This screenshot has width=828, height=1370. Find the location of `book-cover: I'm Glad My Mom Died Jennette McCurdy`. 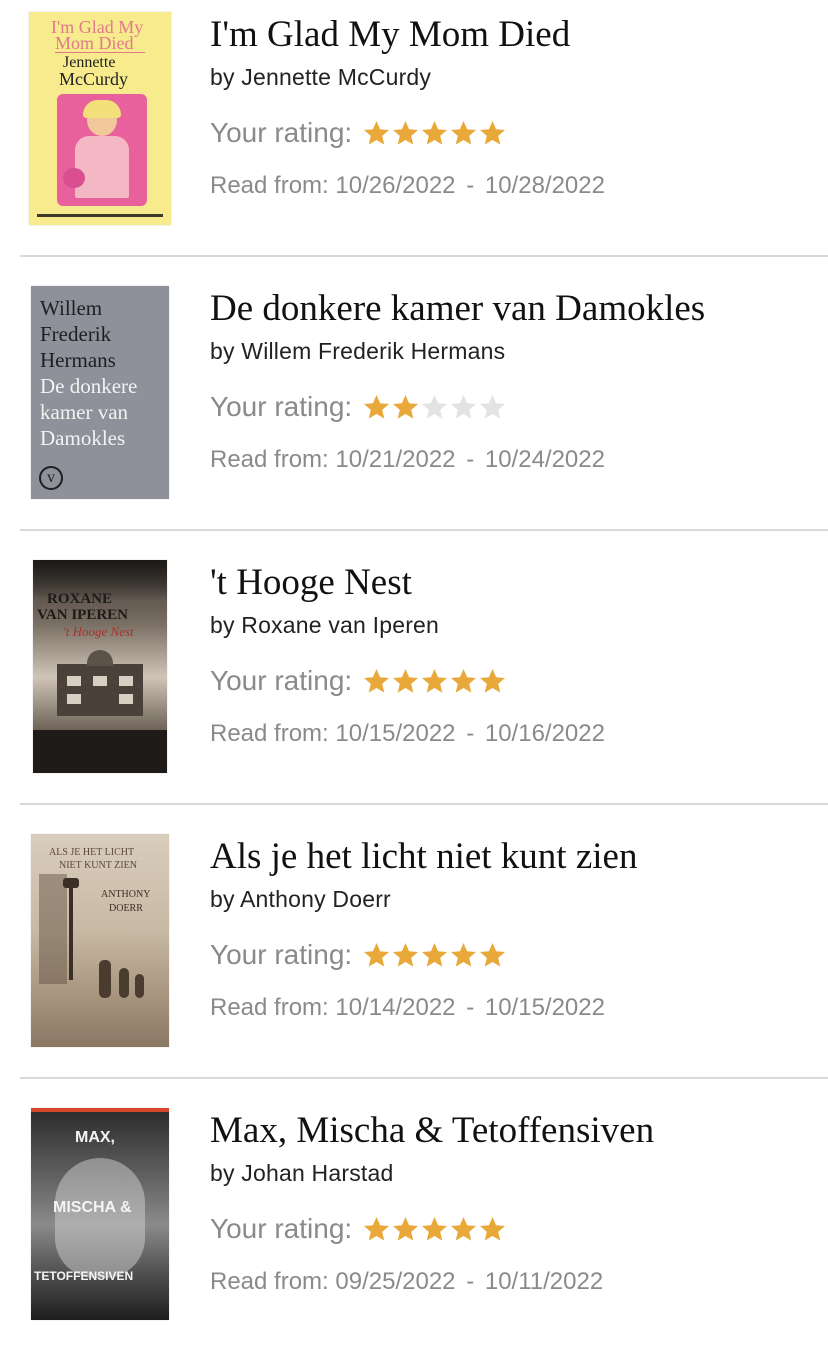

book-cover: I'm Glad My Mom Died Jennette McCurdy is located at coordinates (100, 118).